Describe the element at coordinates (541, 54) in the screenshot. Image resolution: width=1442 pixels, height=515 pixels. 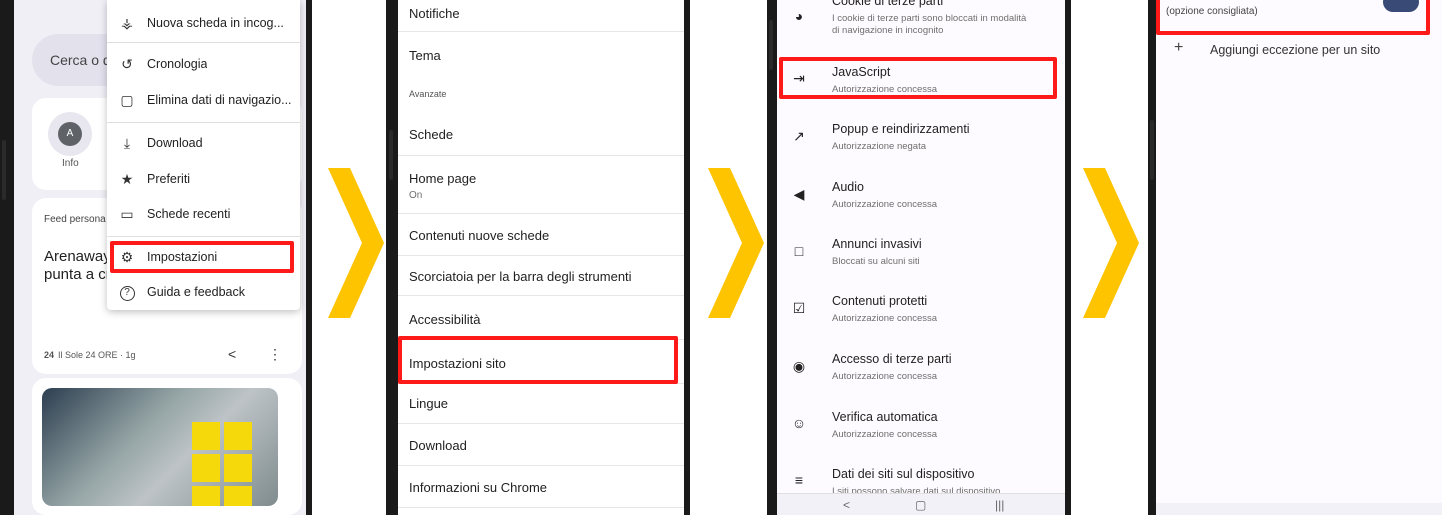
I see `settings-item-theme: Tema` at that location.